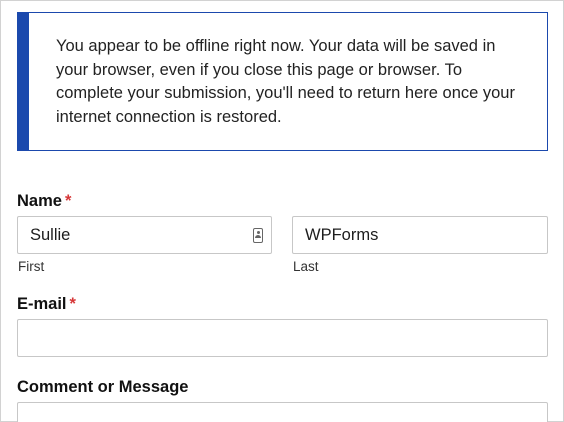  I want to click on email-input, so click(282, 338).